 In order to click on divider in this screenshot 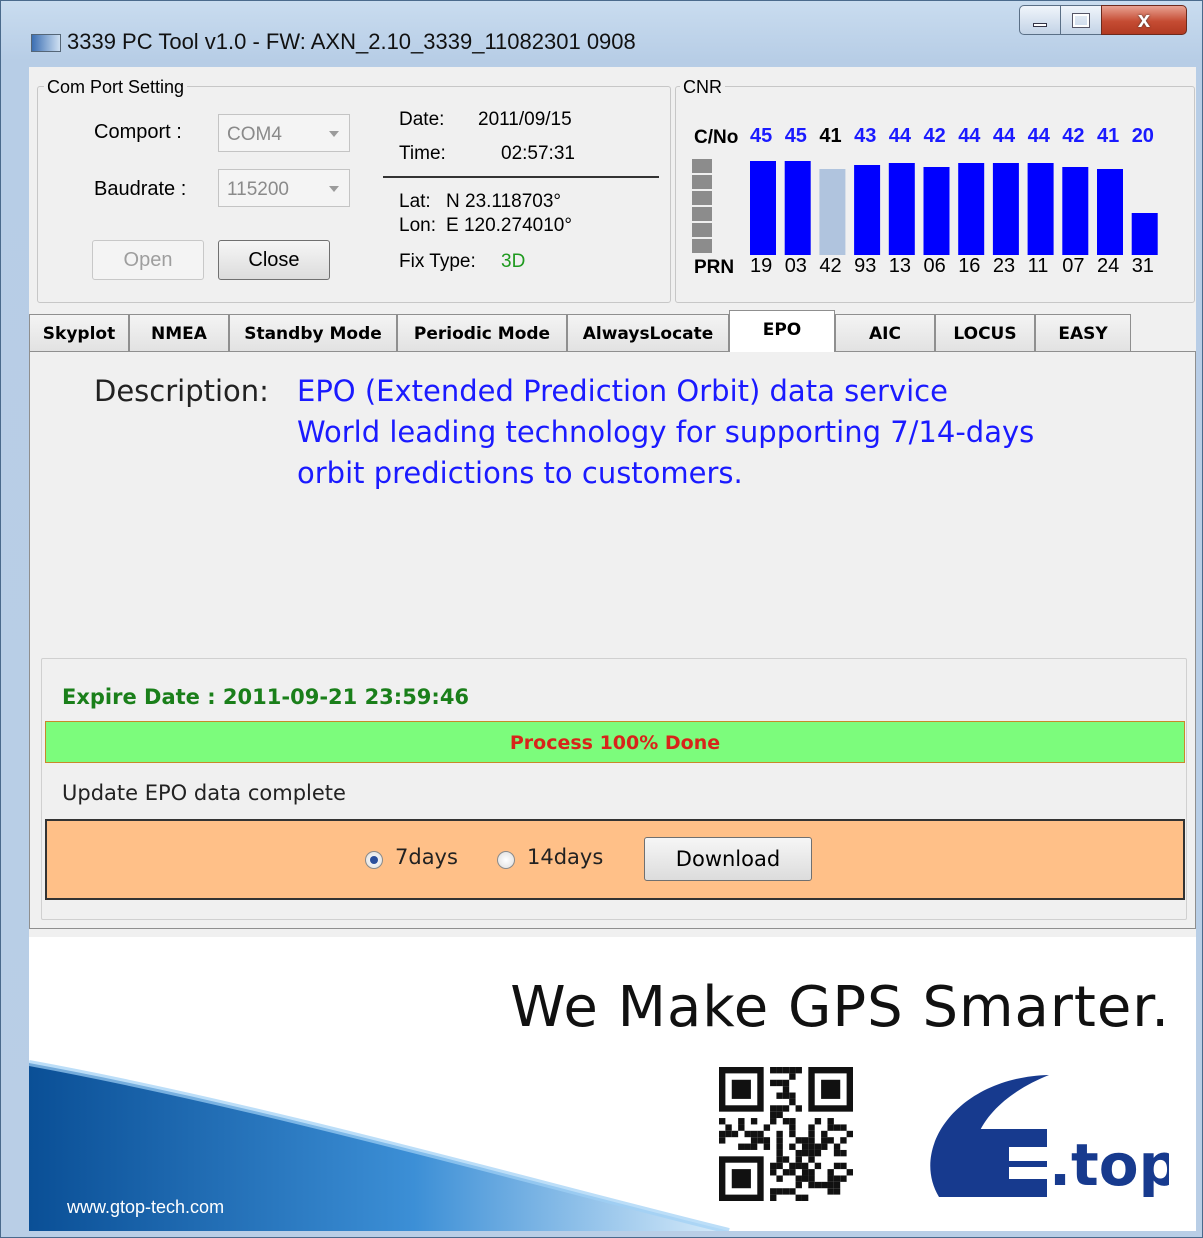, I will do `click(521, 177)`.